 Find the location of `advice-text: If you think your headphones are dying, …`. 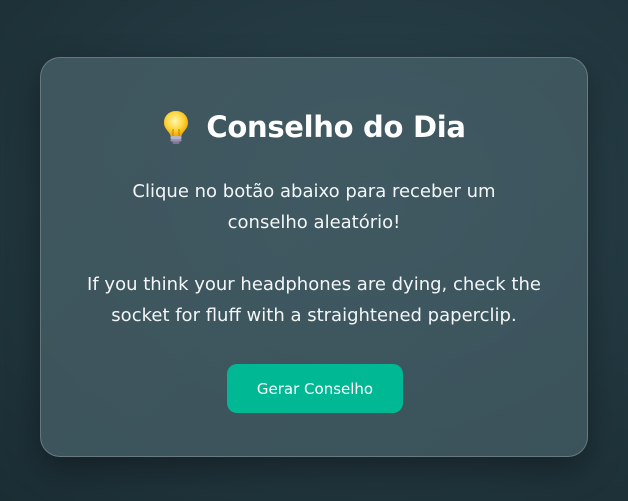

advice-text: If you think your headphones are dying, … is located at coordinates (314, 300).